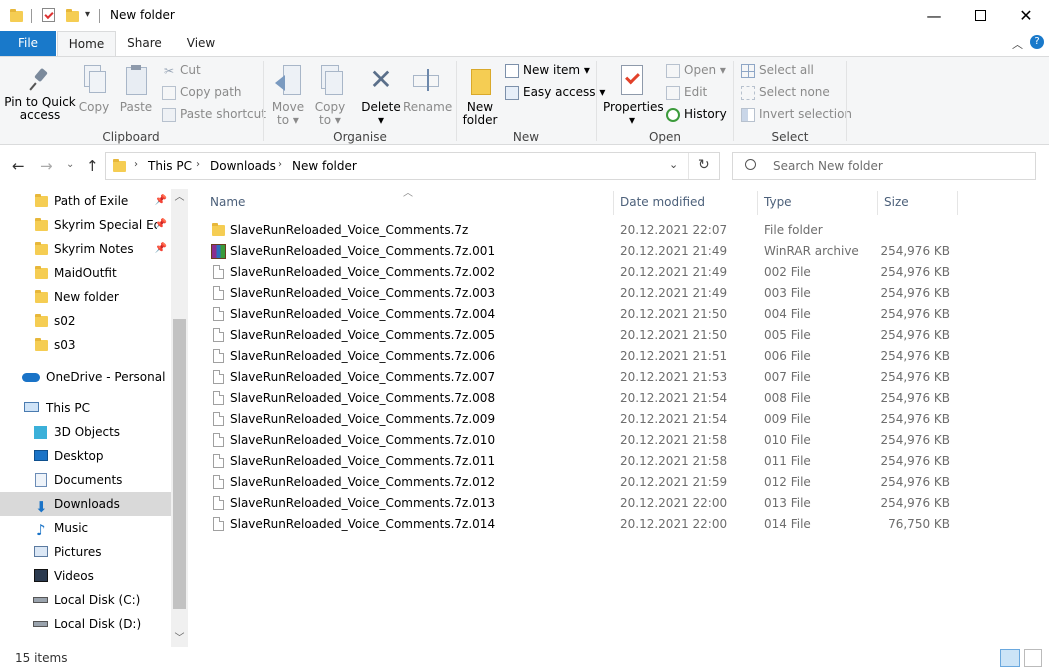  What do you see at coordinates (201, 43) in the screenshot?
I see `tab-view: View` at bounding box center [201, 43].